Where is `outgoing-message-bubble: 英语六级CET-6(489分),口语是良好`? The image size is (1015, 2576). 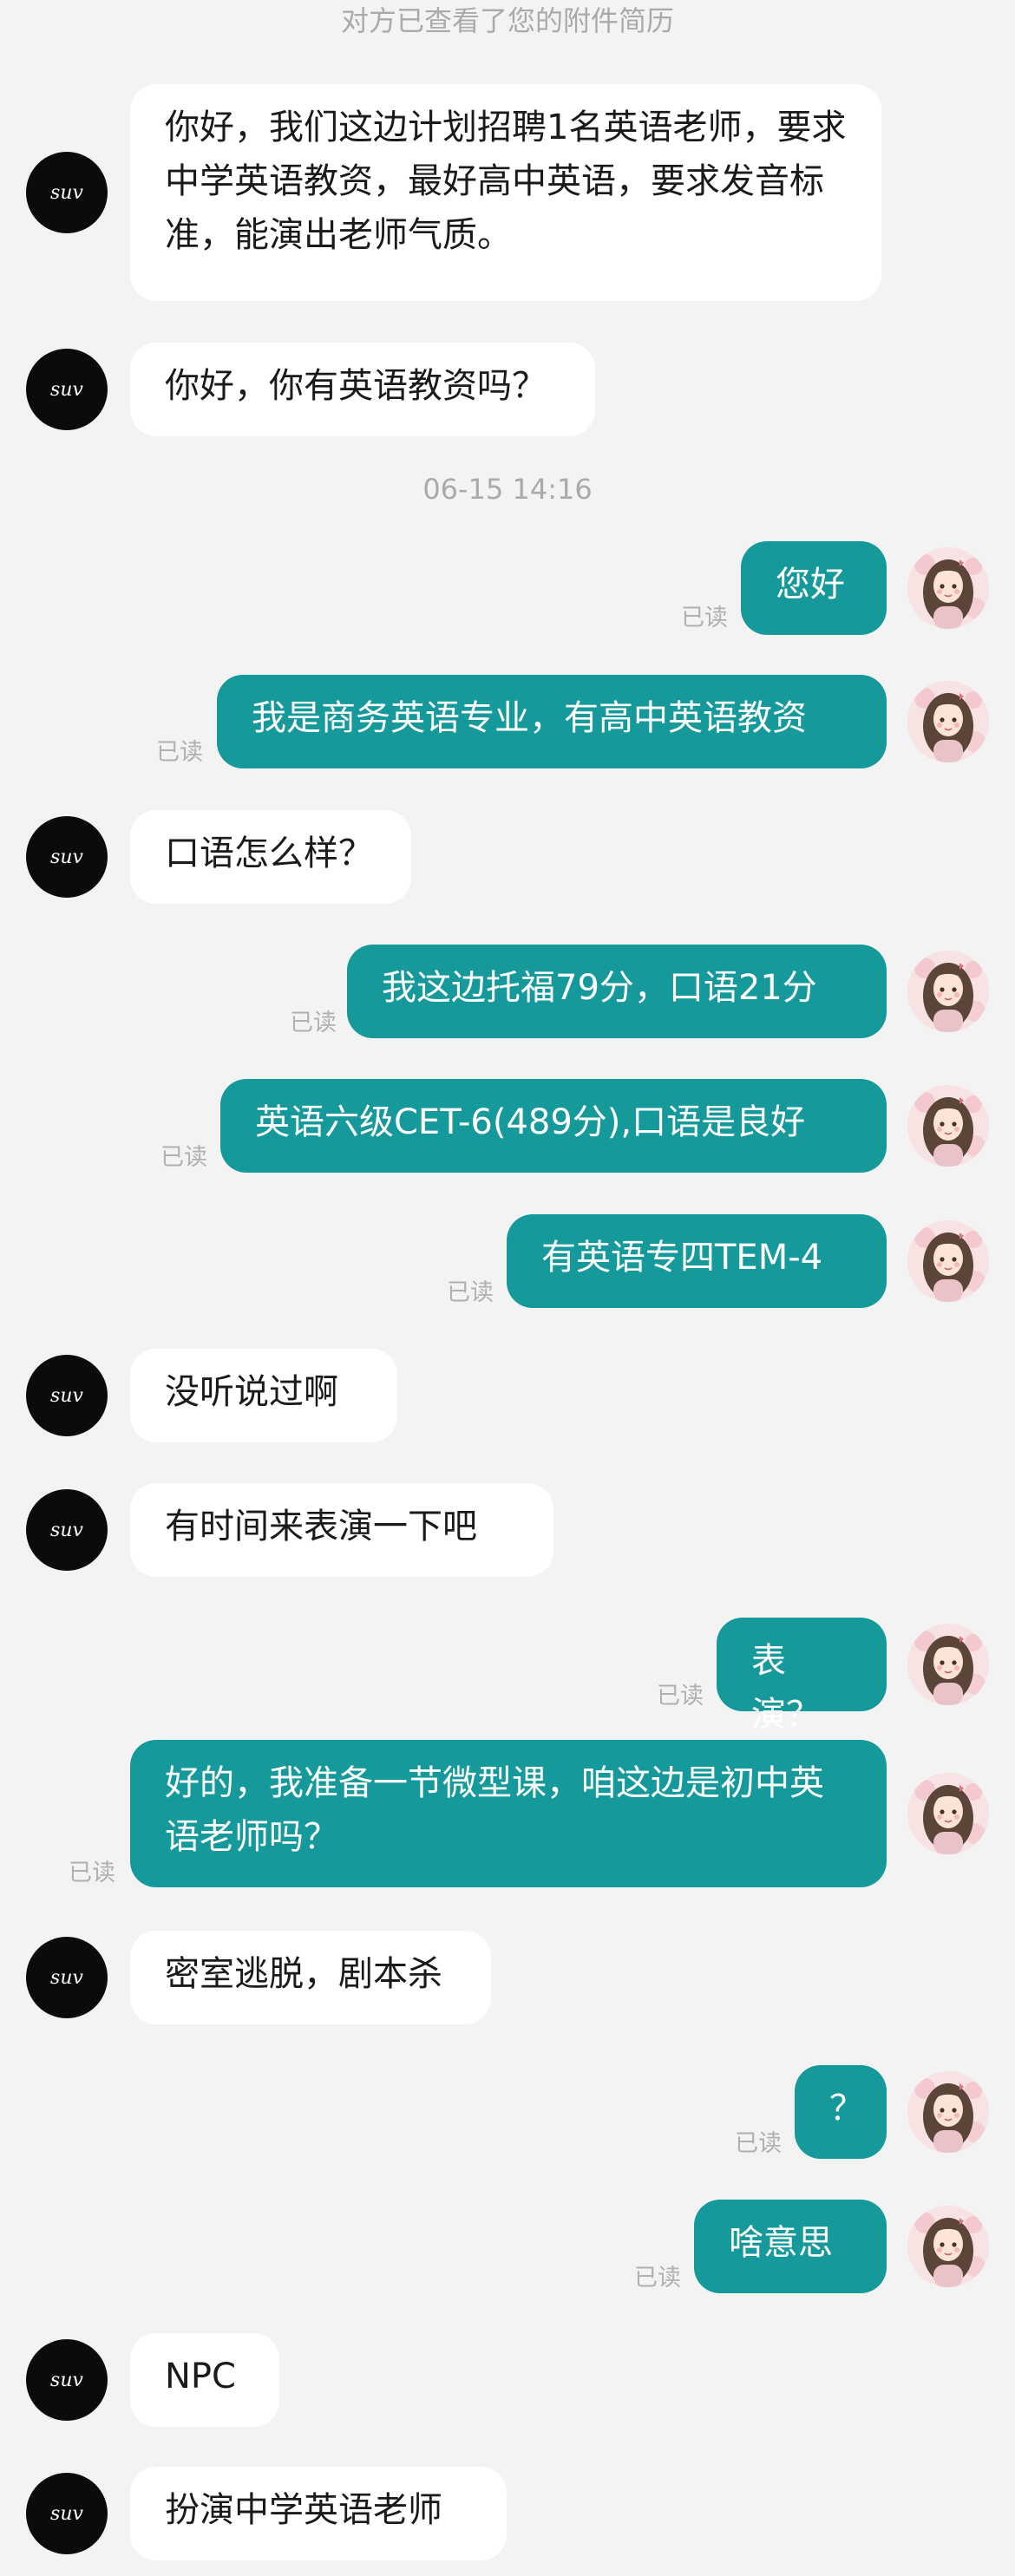
outgoing-message-bubble: 英语六级CET-6(489分),口语是良好 is located at coordinates (553, 1126).